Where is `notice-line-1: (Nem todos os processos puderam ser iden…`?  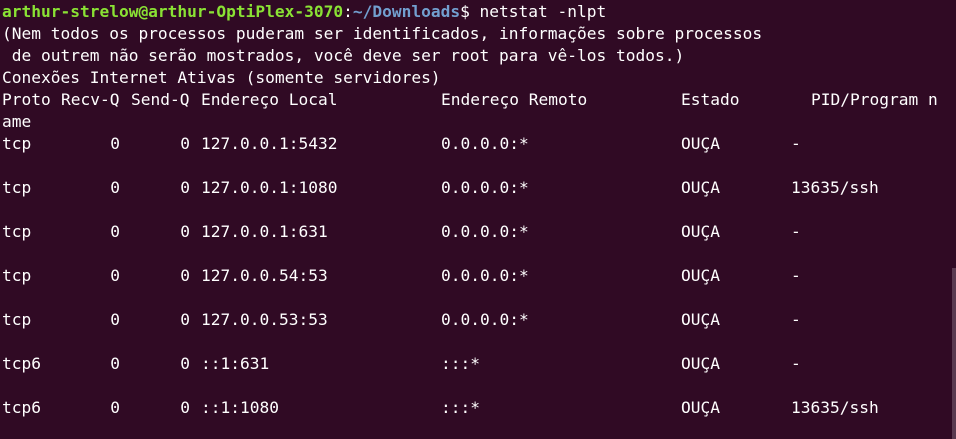
notice-line-1: (Nem todos os processos puderam ser iden… is located at coordinates (382, 33).